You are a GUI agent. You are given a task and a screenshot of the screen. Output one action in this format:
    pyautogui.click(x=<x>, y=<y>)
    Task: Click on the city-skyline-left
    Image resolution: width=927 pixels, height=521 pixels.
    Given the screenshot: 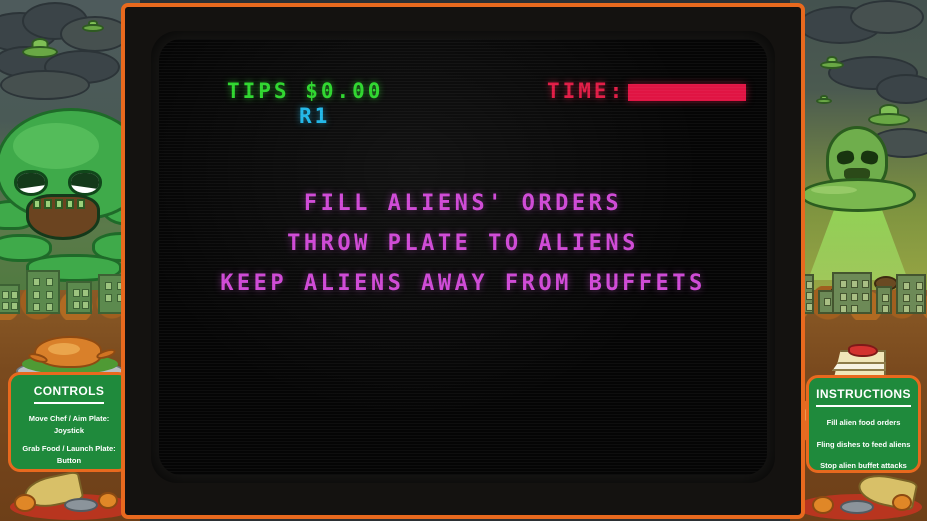 What is the action you would take?
    pyautogui.click(x=70, y=291)
    